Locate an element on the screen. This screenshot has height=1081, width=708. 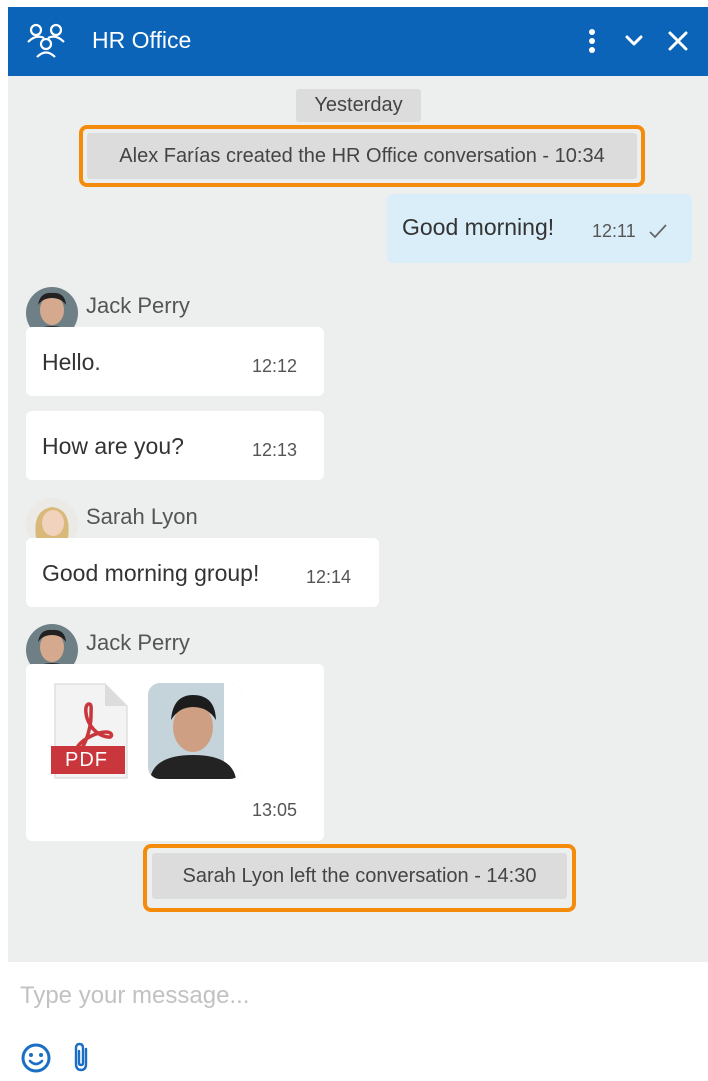
chevron-down-icon is located at coordinates (634, 40).